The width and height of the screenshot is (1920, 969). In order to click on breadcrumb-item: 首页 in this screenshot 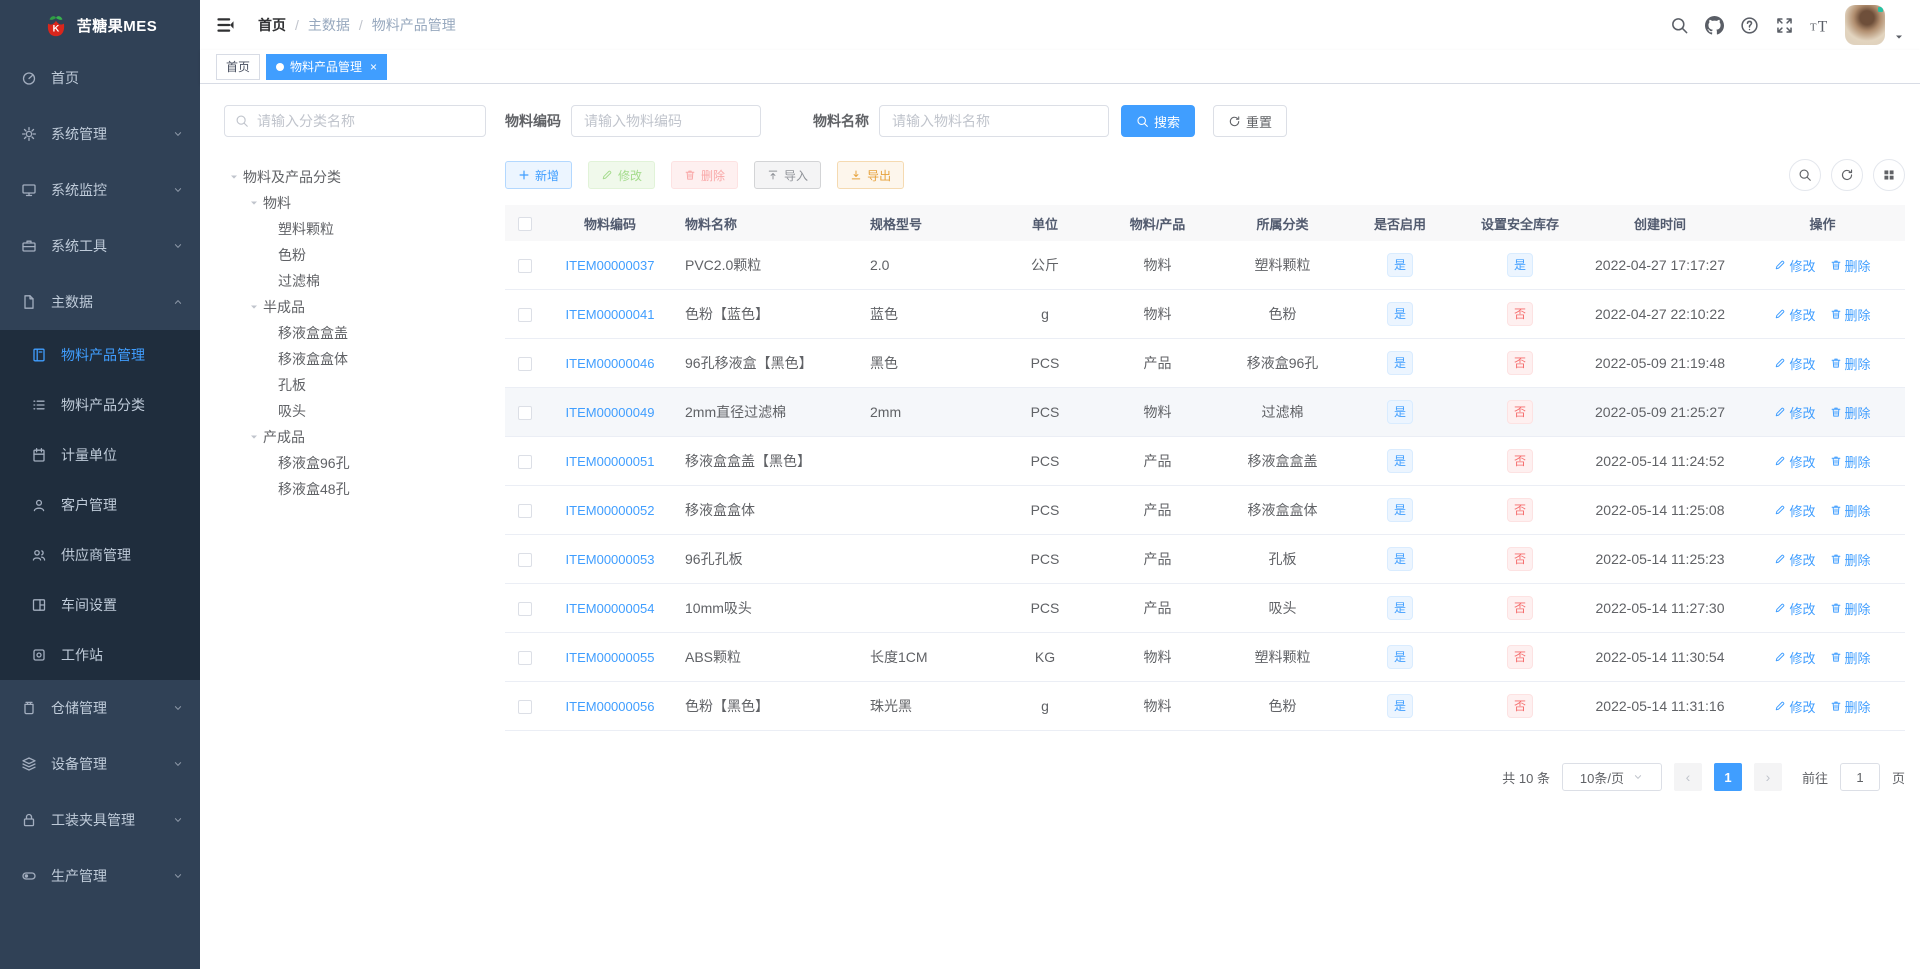, I will do `click(272, 25)`.